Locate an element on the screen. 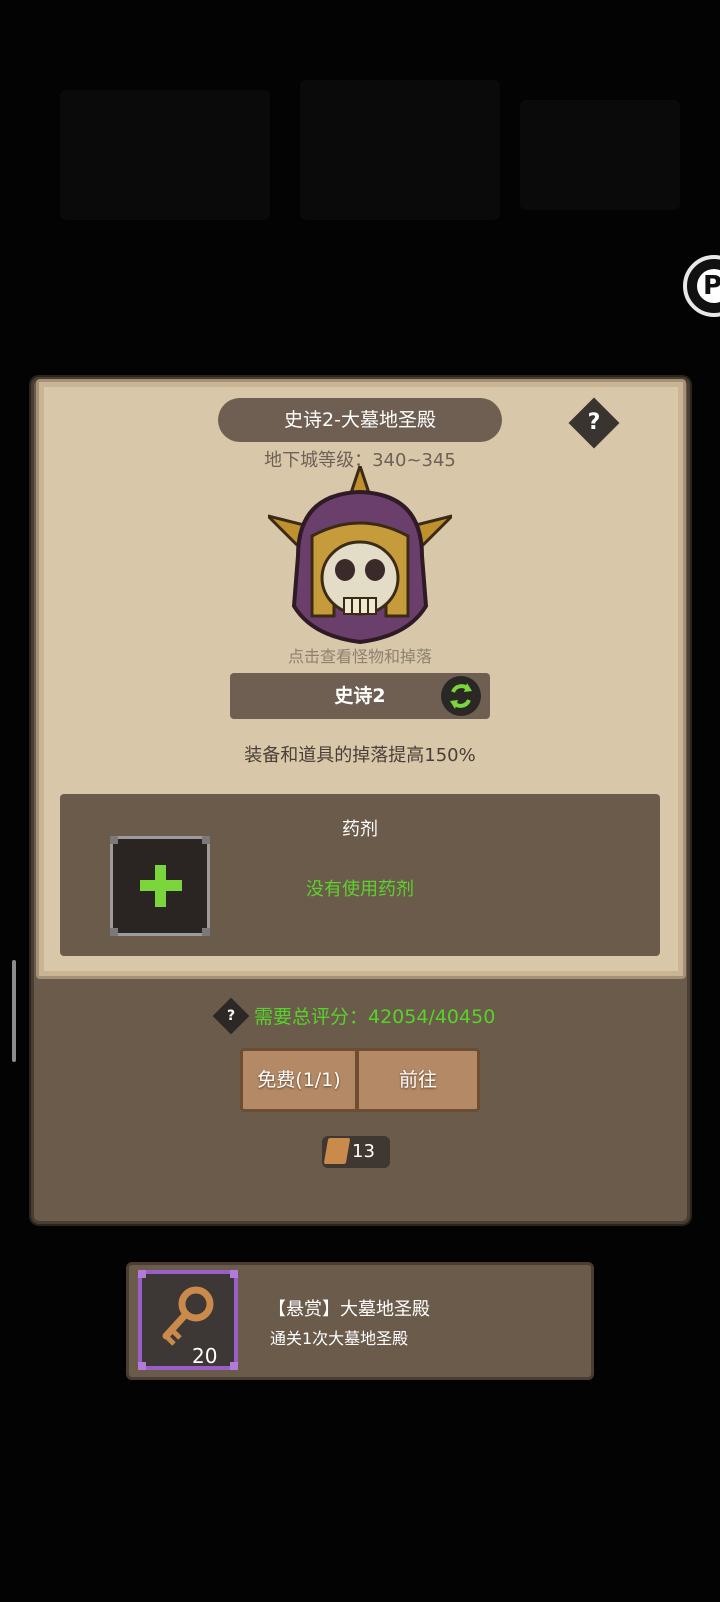 This screenshot has height=1602, width=720. quest-reward-slot is located at coordinates (188, 1320).